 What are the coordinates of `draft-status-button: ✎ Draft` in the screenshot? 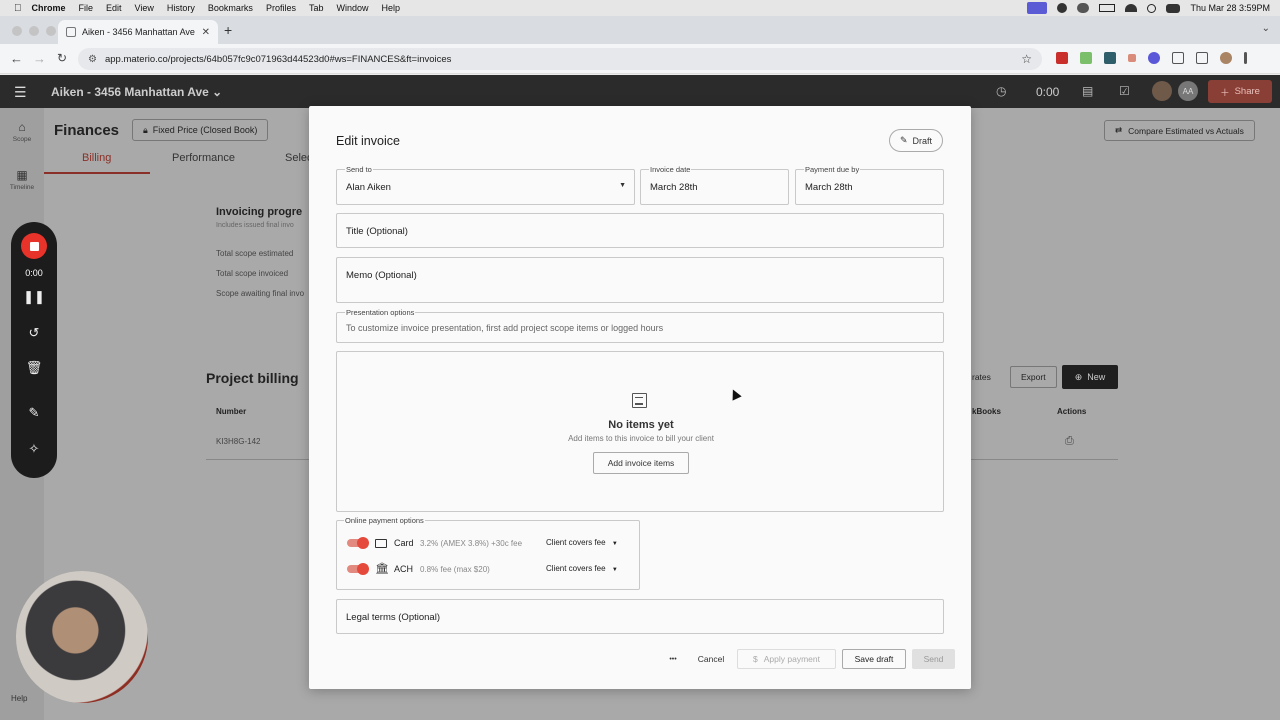 It's located at (916, 140).